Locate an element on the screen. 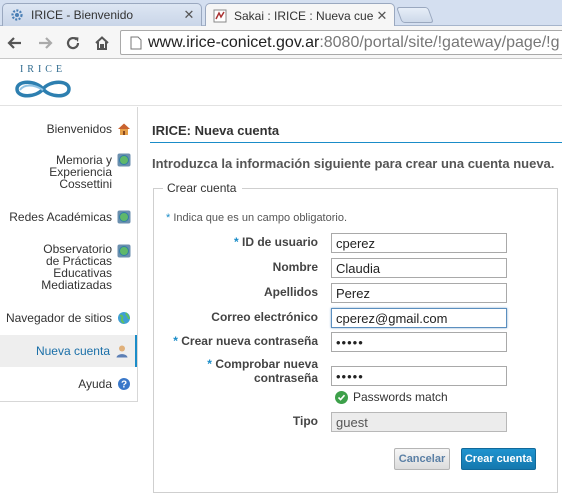  gear-icon is located at coordinates (17, 15).